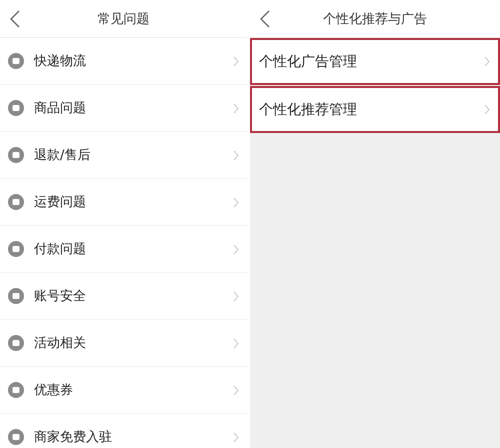 This screenshot has height=448, width=500. I want to click on list-item: 商品问题, so click(123, 108).